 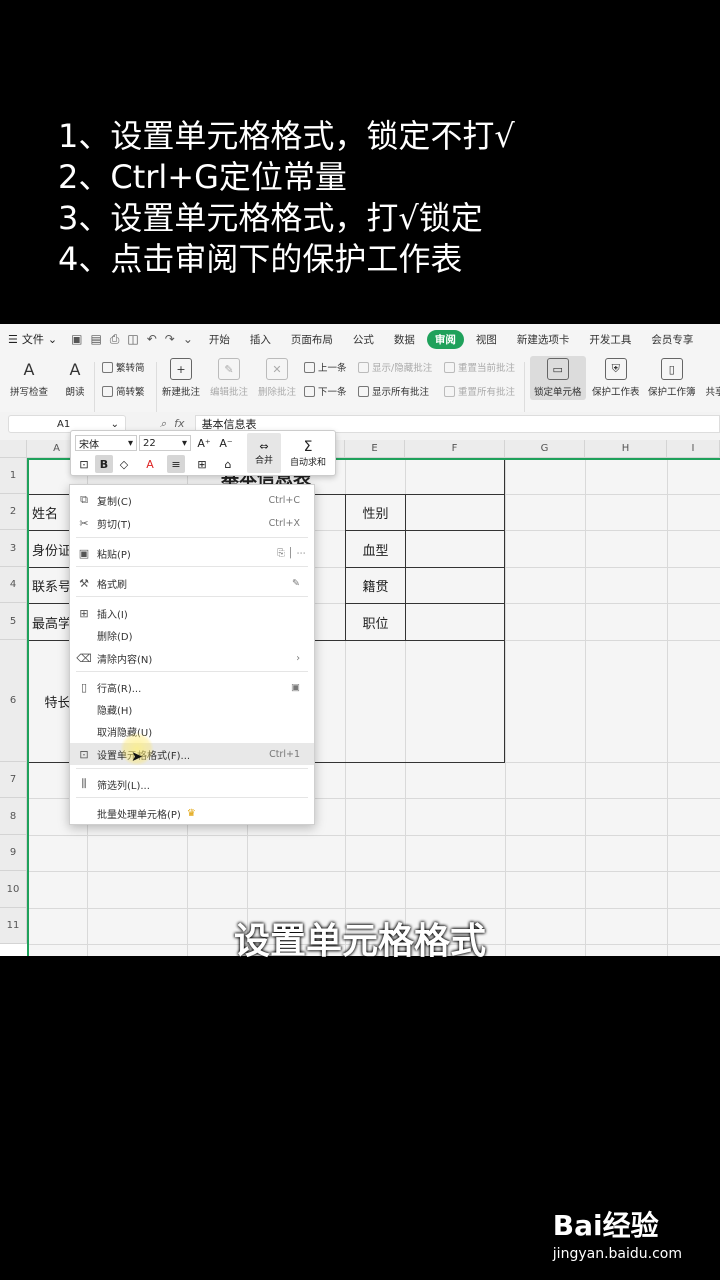 What do you see at coordinates (13, 816) in the screenshot?
I see `row-header-8: 8` at bounding box center [13, 816].